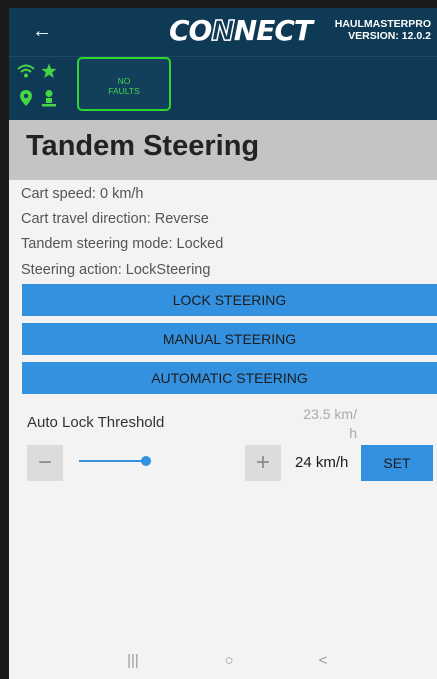 This screenshot has height=679, width=437. What do you see at coordinates (82, 194) in the screenshot?
I see `cart-speed-text: Cart speed: 0 km/h` at bounding box center [82, 194].